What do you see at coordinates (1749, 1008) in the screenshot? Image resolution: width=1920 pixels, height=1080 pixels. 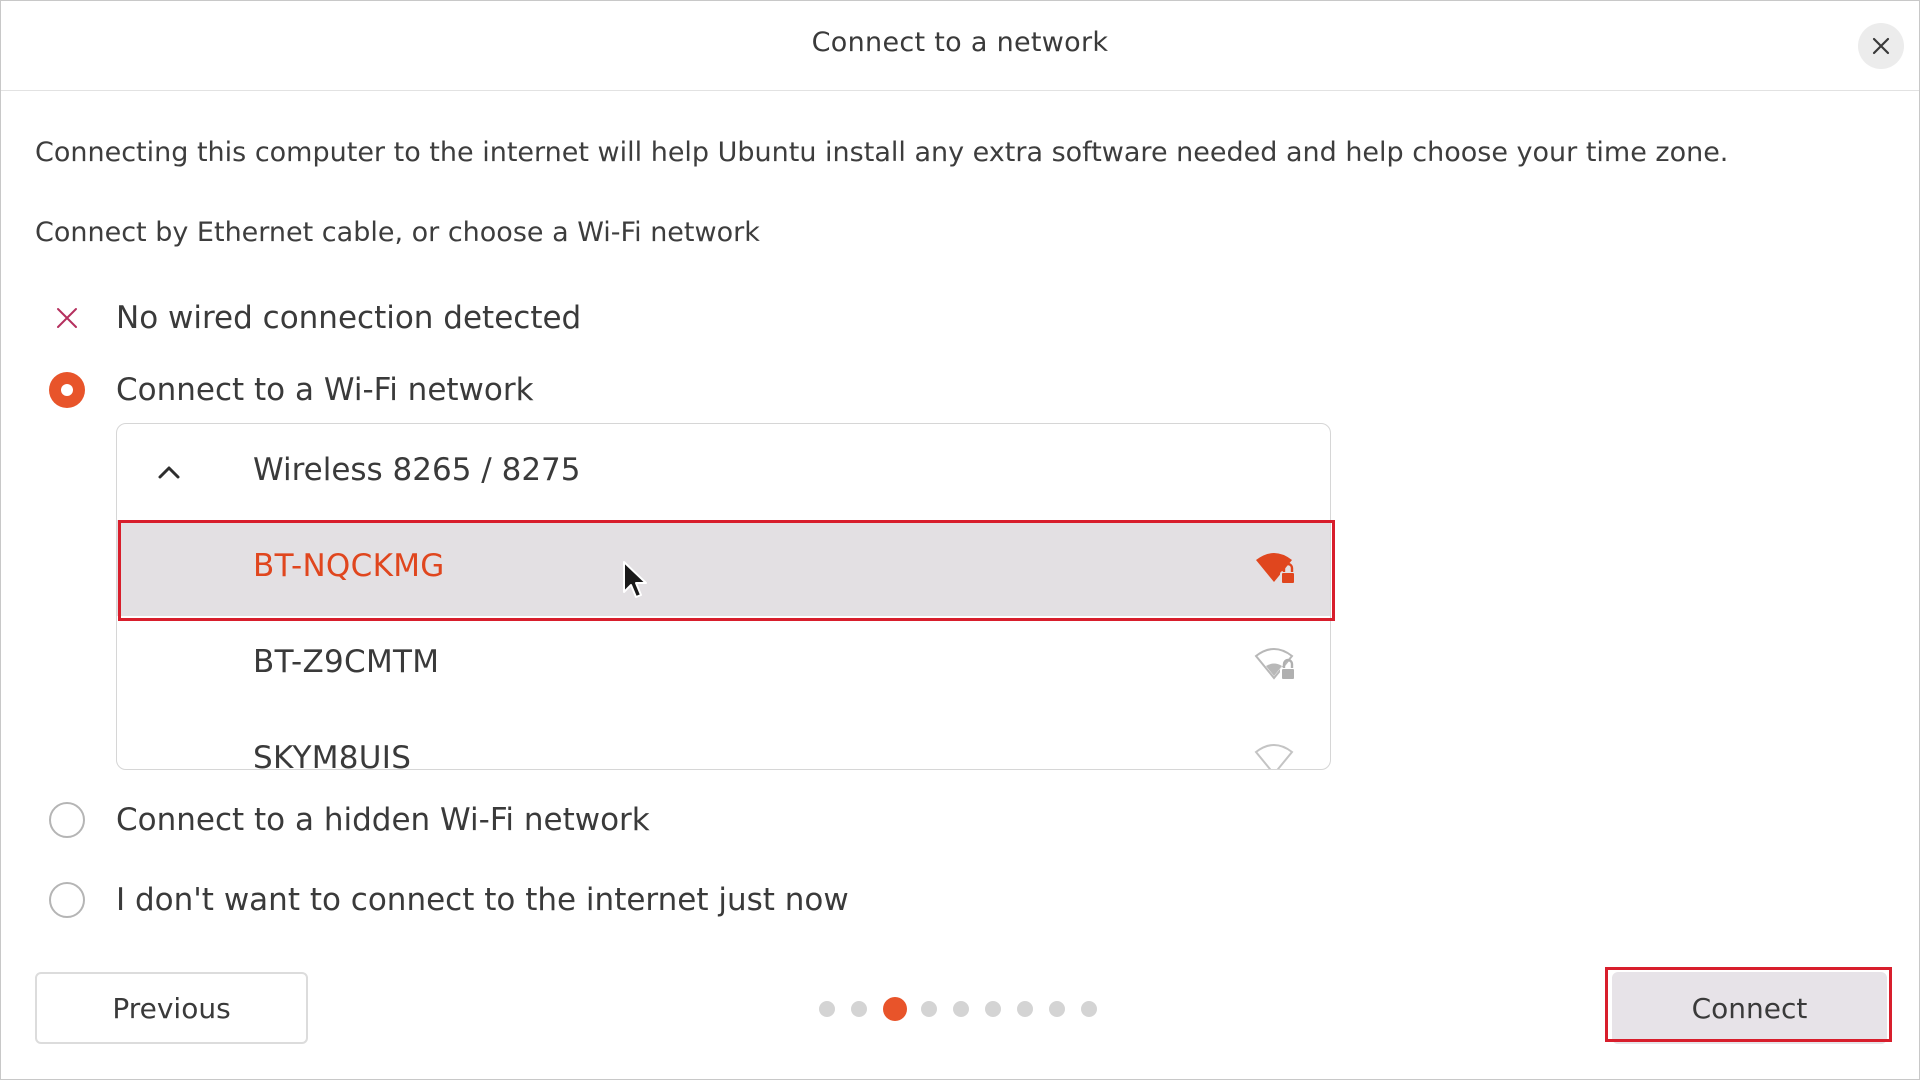 I see `connect-button: Connect` at bounding box center [1749, 1008].